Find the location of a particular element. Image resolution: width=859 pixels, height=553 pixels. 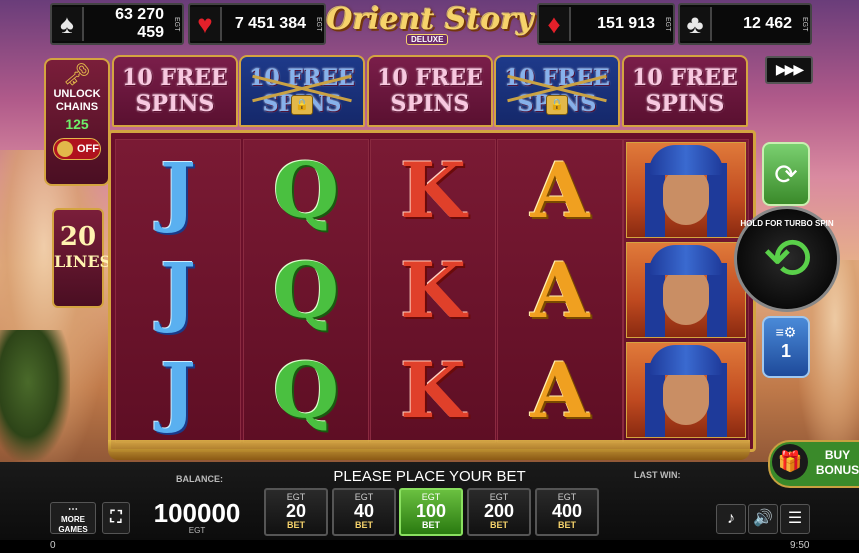

lines-label: LINES is located at coordinates (83, 261).